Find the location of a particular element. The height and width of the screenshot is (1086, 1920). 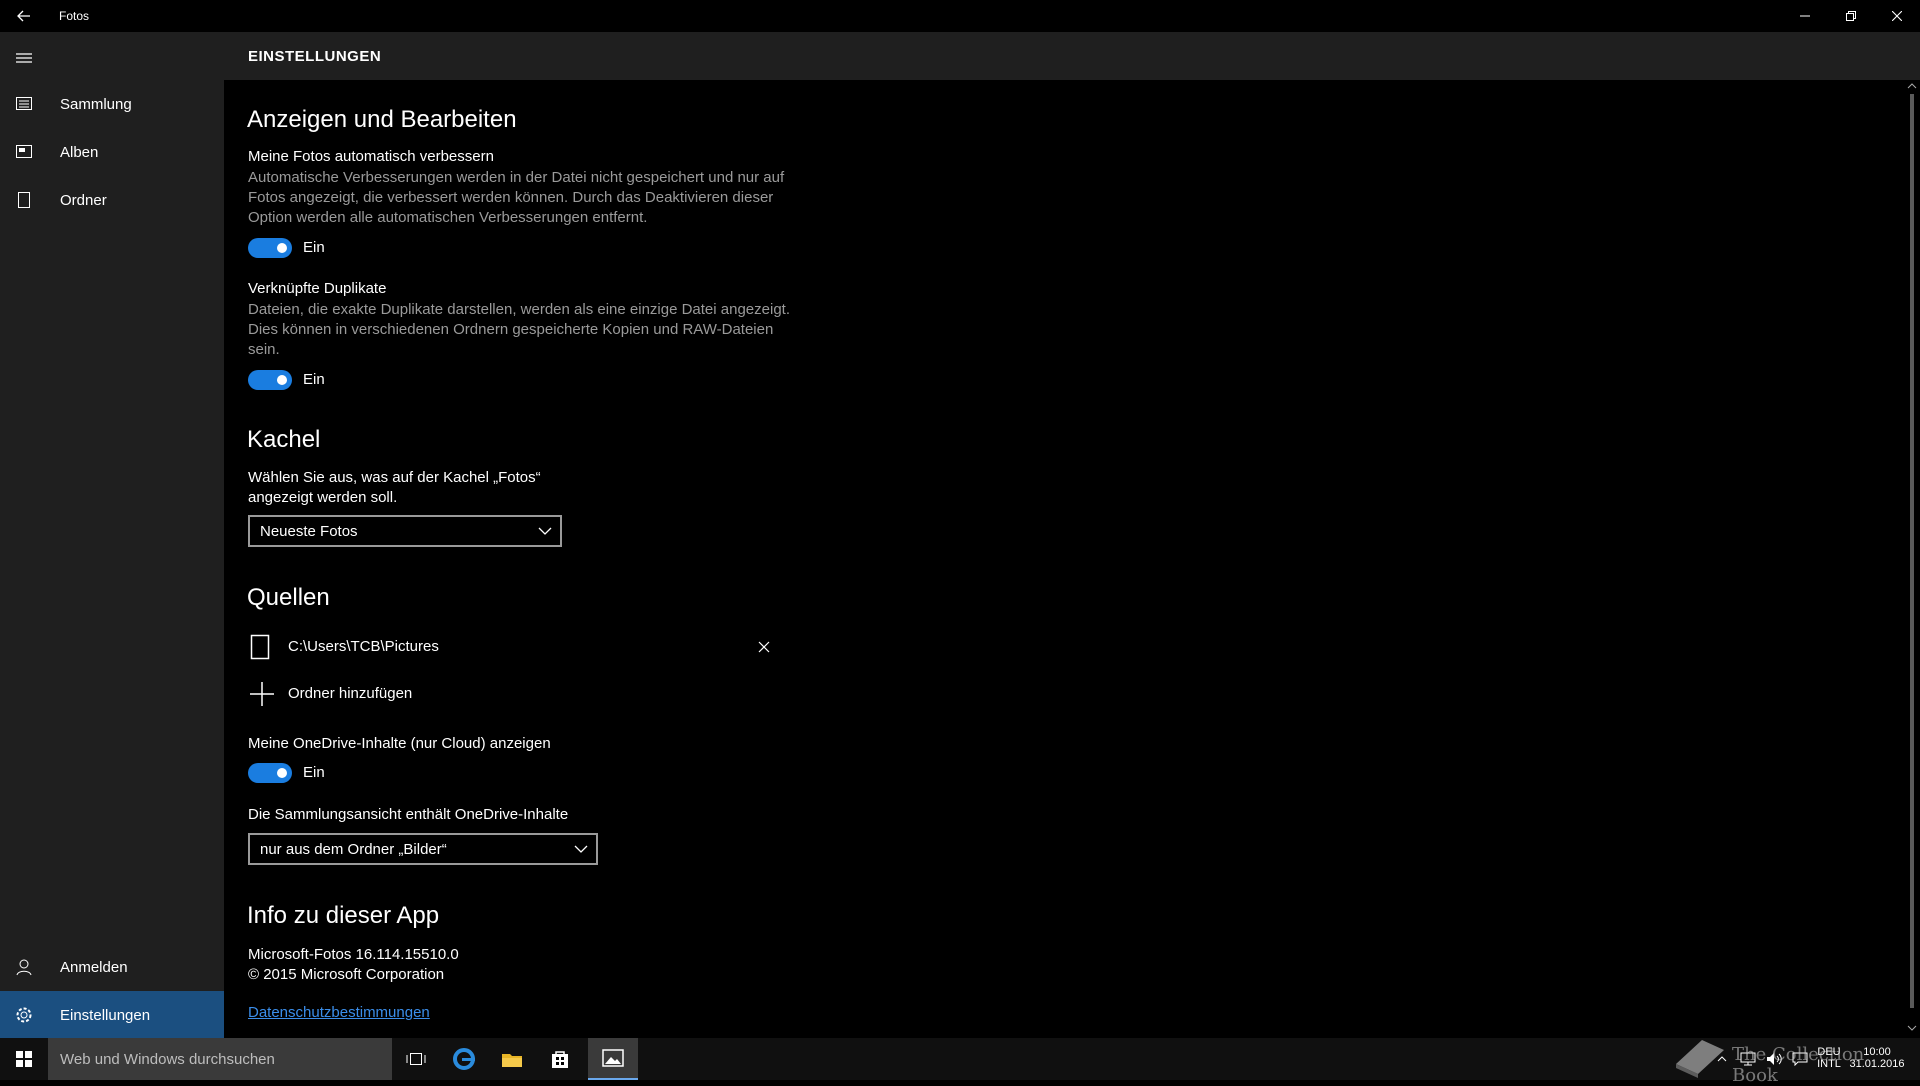

close-button is located at coordinates (1897, 16).